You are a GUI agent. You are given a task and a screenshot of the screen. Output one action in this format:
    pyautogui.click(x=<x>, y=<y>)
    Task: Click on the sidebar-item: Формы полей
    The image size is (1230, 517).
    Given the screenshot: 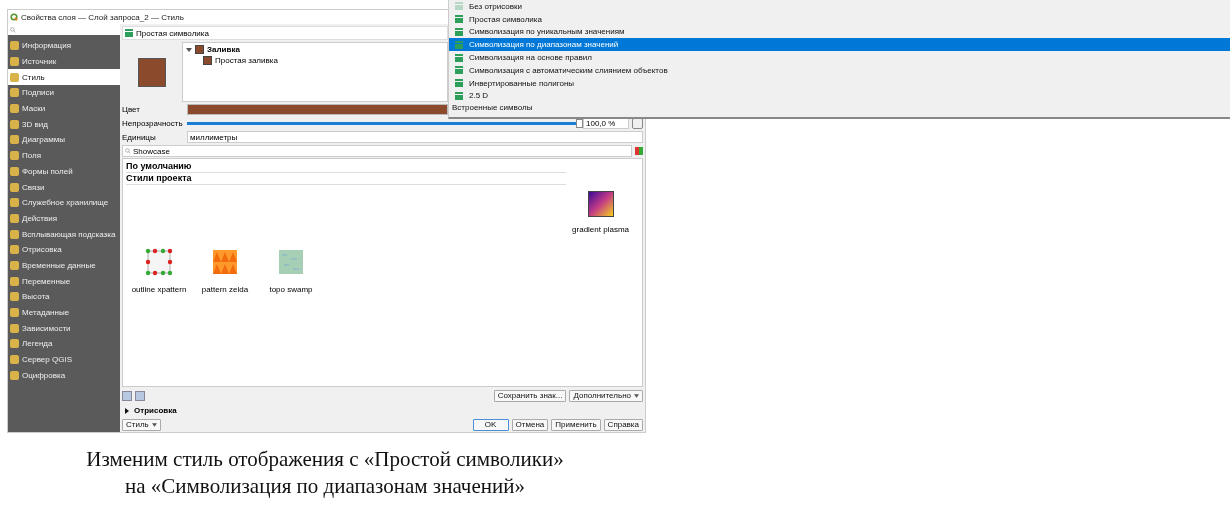 What is the action you would take?
    pyautogui.click(x=64, y=171)
    